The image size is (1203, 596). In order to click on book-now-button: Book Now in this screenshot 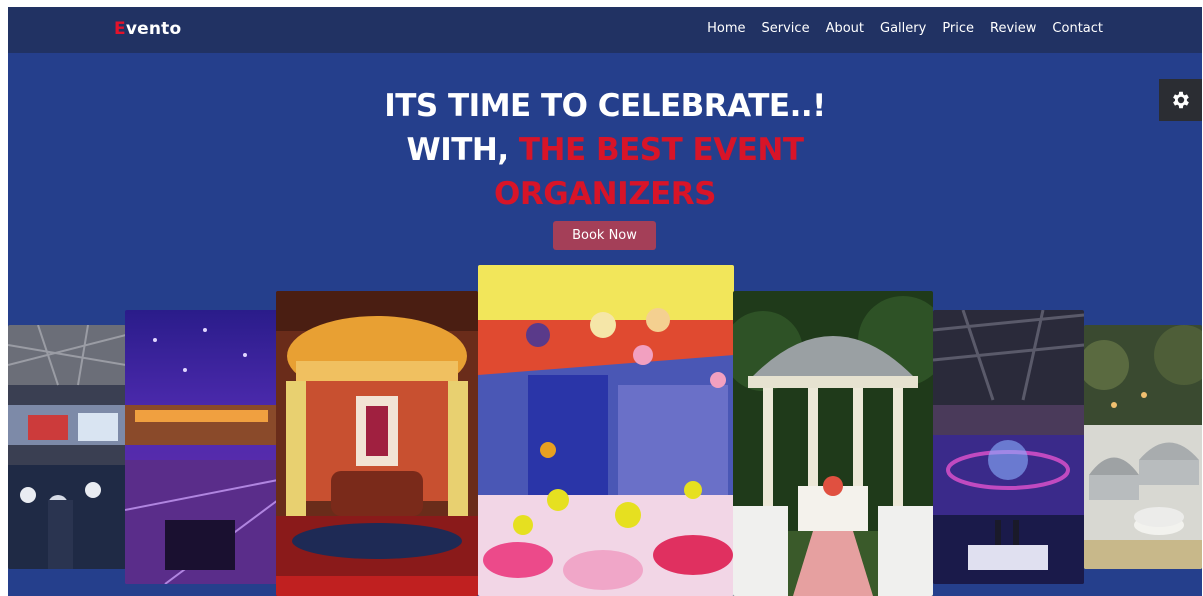, I will do `click(604, 235)`.